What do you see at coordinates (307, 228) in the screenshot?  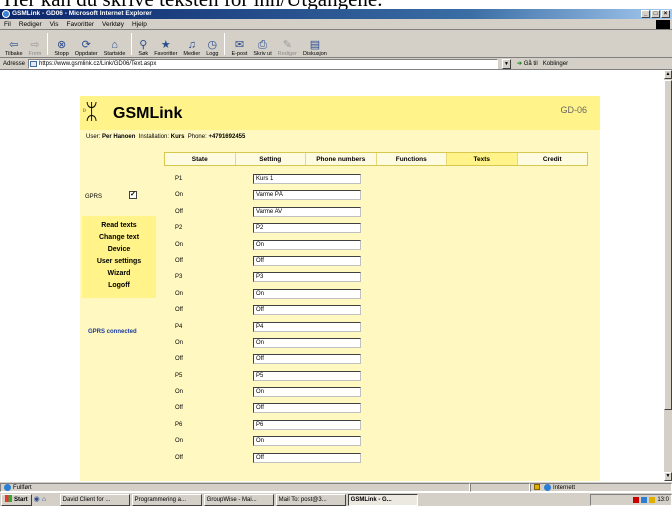 I see `text-input: P2` at bounding box center [307, 228].